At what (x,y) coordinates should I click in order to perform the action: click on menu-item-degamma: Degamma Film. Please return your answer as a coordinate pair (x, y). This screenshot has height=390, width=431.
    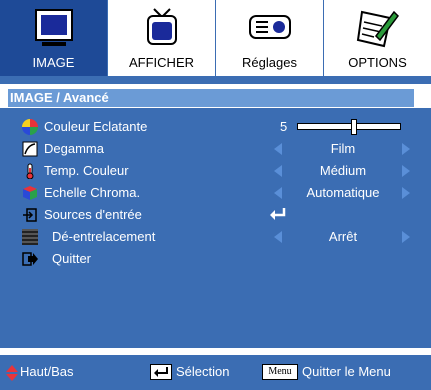
    Looking at the image, I should click on (215, 149).